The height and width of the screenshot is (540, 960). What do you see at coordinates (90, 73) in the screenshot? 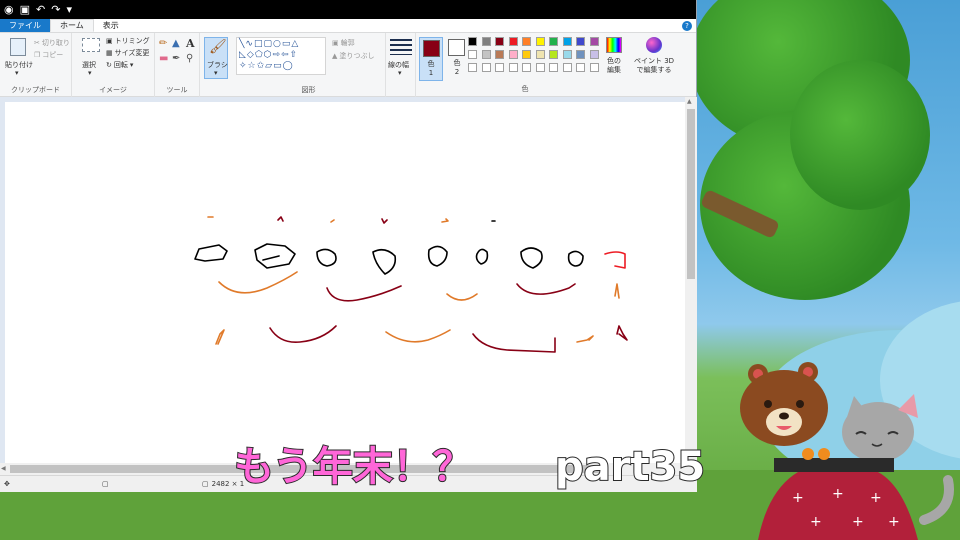
I see `select-dropdown-icon: ▾` at bounding box center [90, 73].